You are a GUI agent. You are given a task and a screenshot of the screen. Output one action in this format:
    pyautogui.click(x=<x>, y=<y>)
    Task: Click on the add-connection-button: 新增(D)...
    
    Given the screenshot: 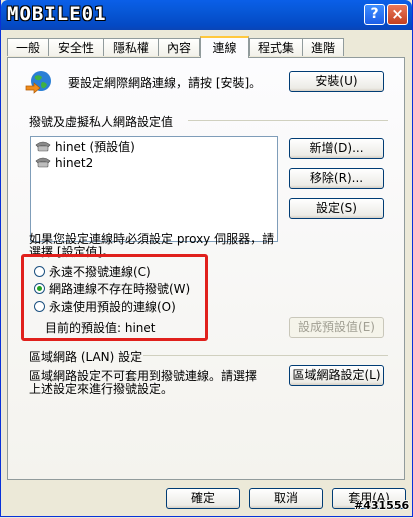 What is the action you would take?
    pyautogui.click(x=336, y=148)
    